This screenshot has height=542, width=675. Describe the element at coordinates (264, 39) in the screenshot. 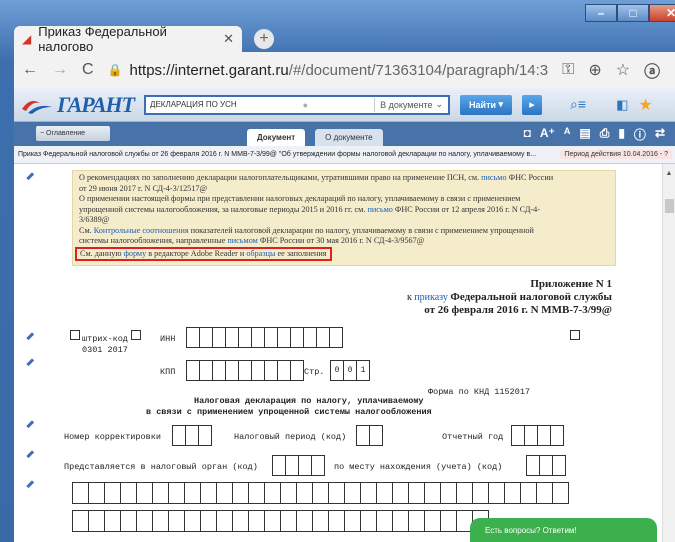

I see `new-tab-button: +` at that location.